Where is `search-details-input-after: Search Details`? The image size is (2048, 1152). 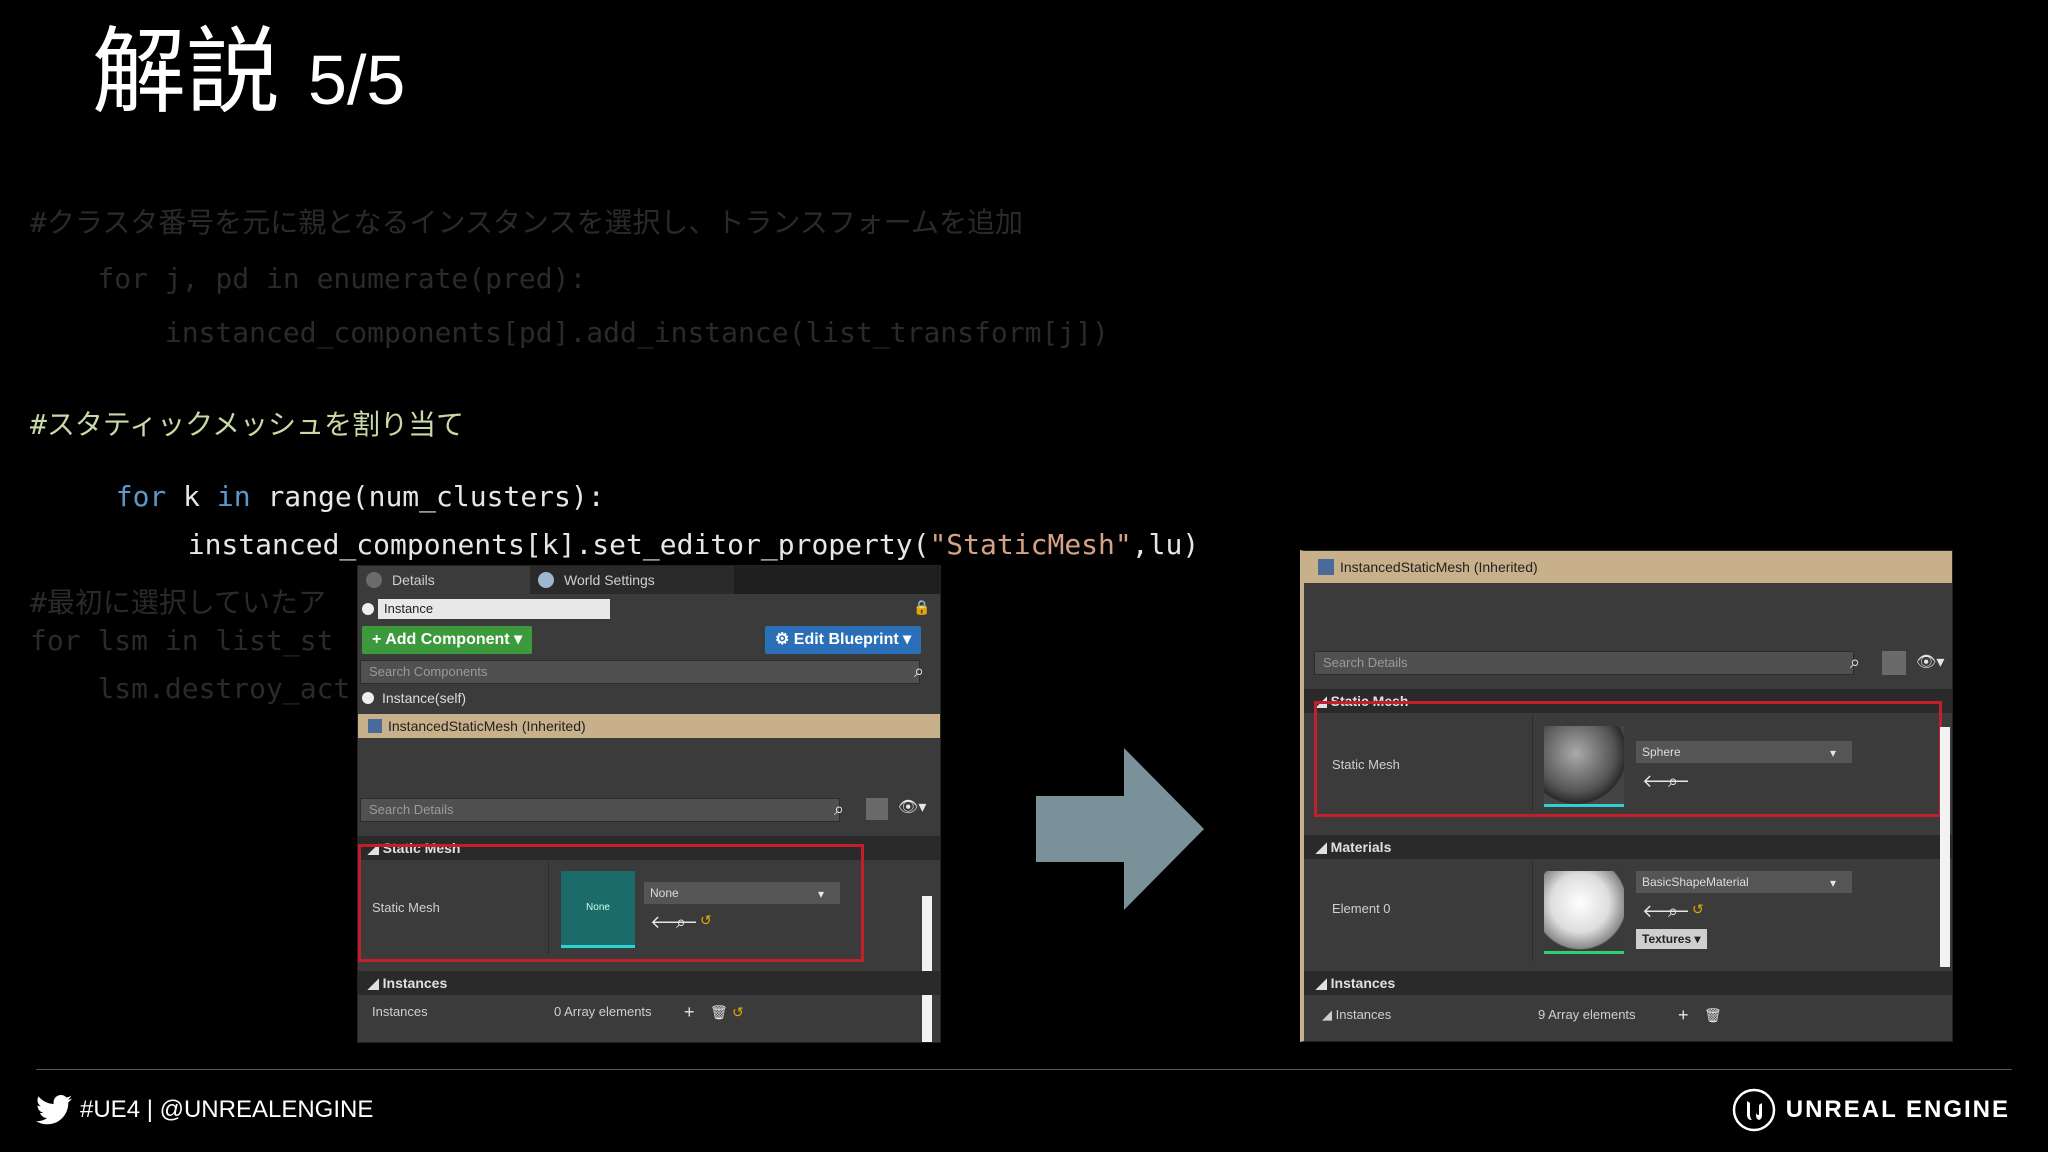 search-details-input-after: Search Details is located at coordinates (1584, 663).